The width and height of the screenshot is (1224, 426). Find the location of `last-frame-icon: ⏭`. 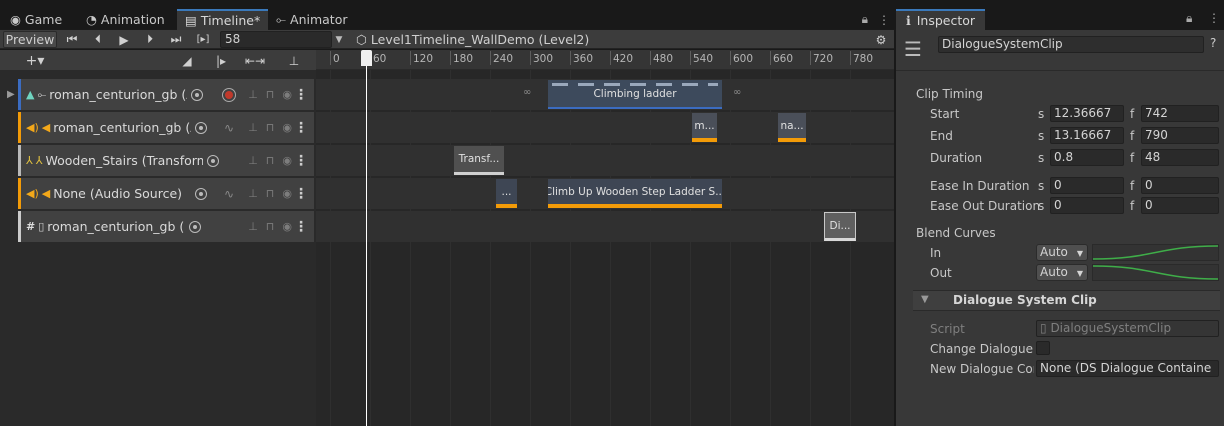

last-frame-icon: ⏭ is located at coordinates (176, 39).